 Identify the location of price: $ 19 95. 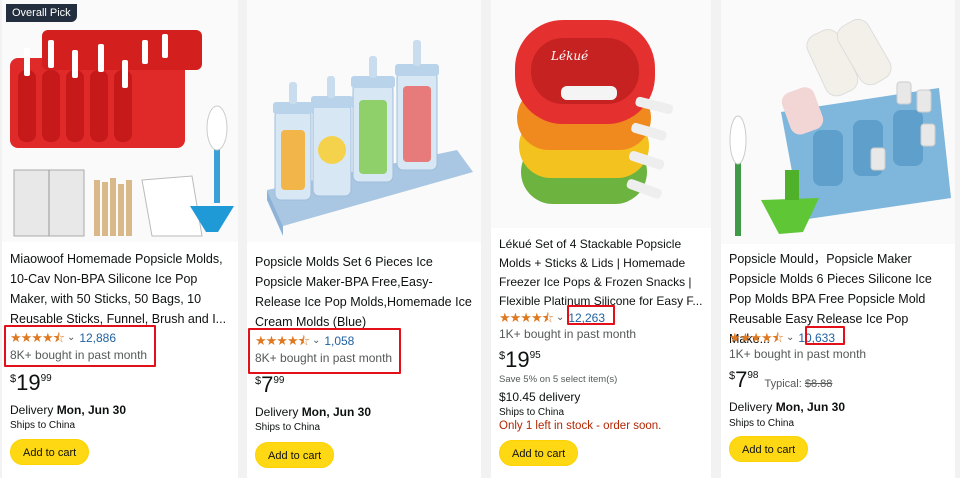
(520, 359).